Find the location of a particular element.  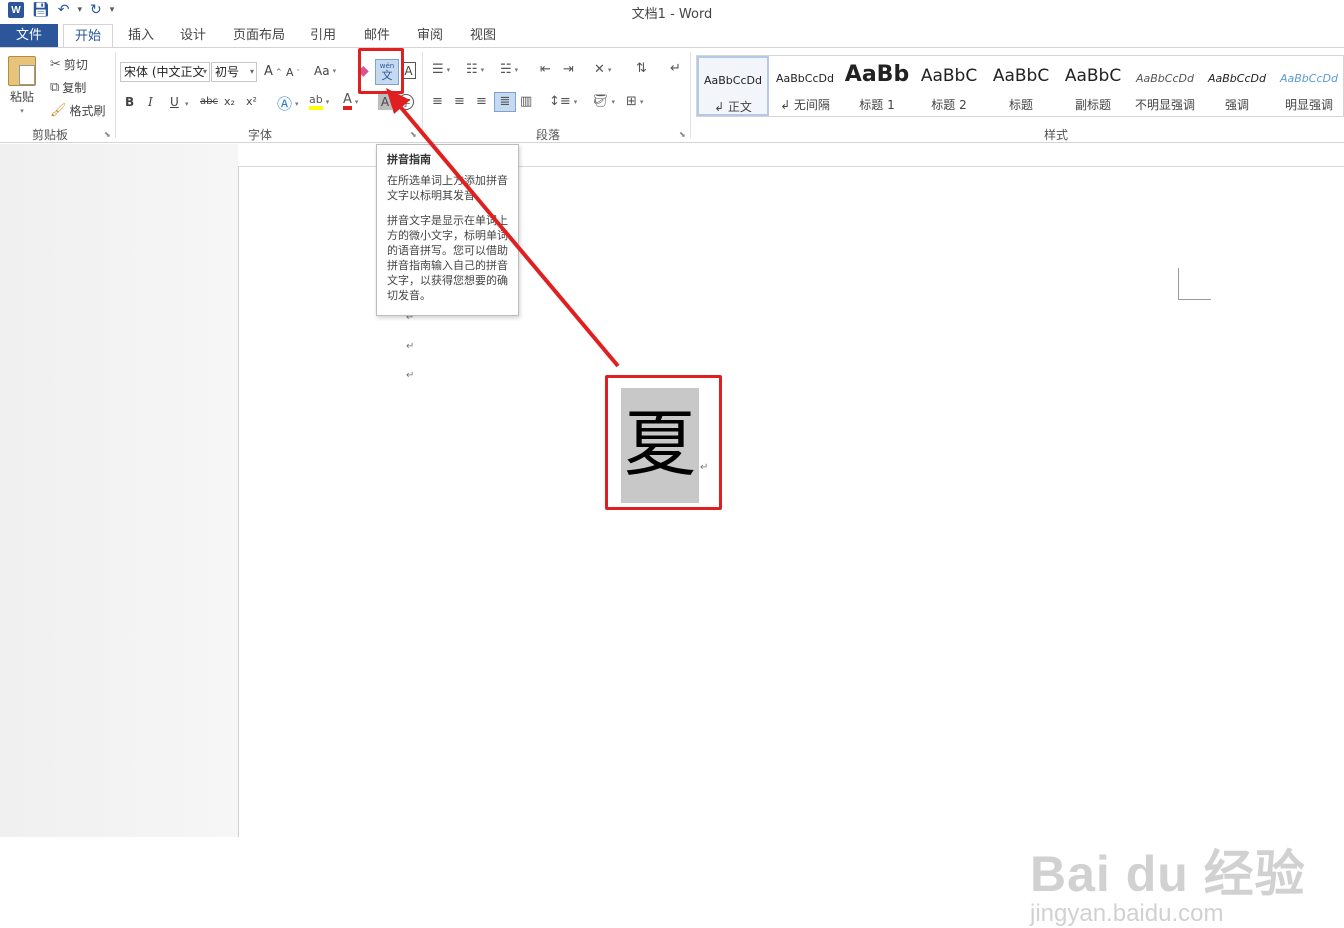

style-emphasis: AaBbCcDd 强调 is located at coordinates (1237, 86).